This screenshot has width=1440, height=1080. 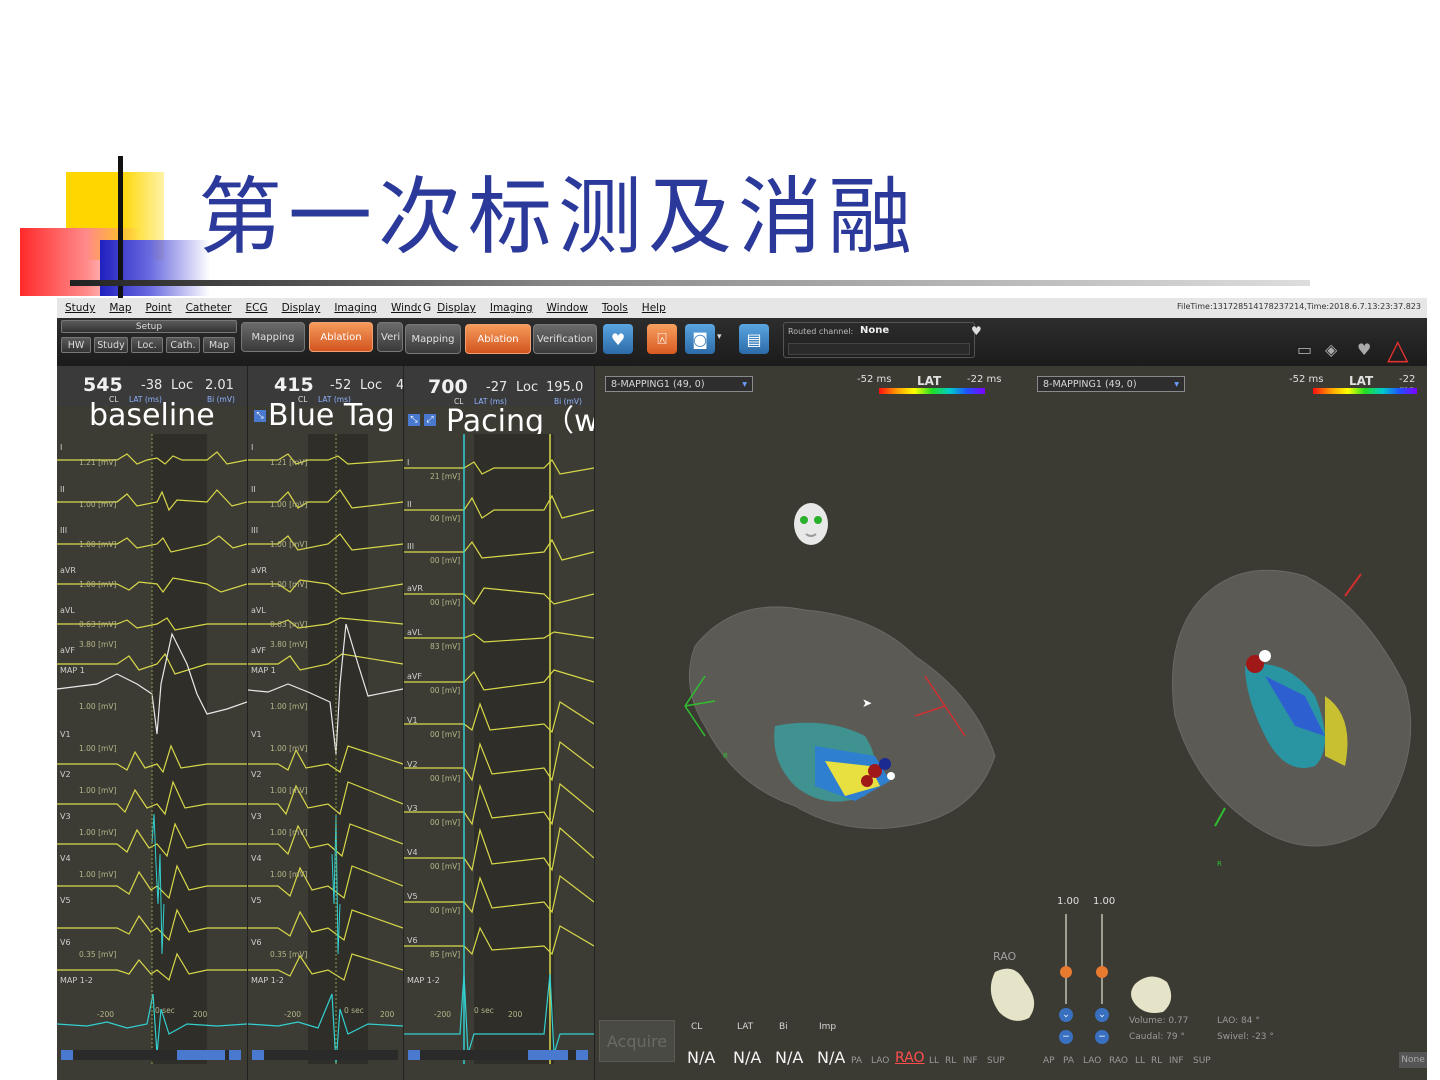 I want to click on menu-imaging: Imaging, so click(x=355, y=308).